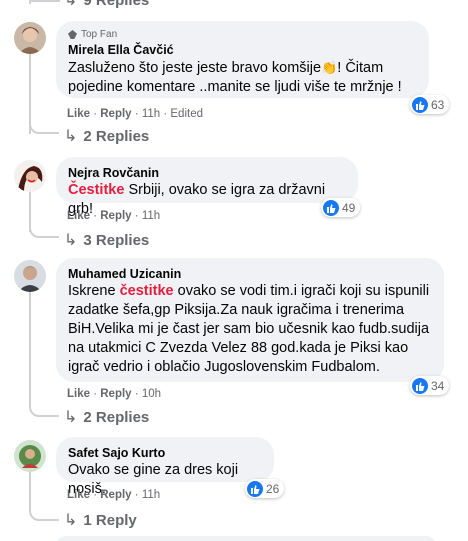 Image resolution: width=468 pixels, height=541 pixels. Describe the element at coordinates (106, 240) in the screenshot. I see `view-replies-link: ↳ 3 Replies` at that location.